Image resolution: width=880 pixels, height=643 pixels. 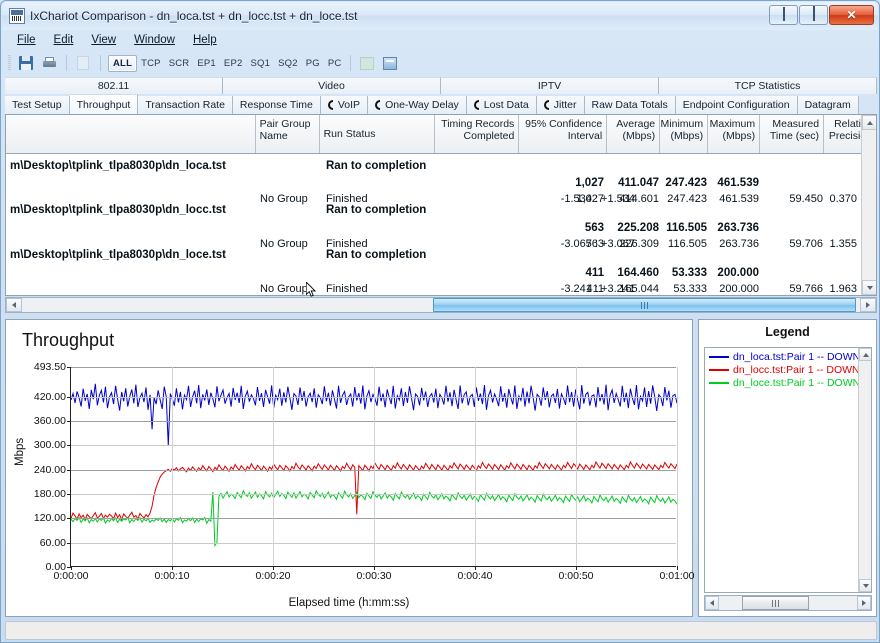 I want to click on menu-edit-label: Edit, so click(x=63, y=40).